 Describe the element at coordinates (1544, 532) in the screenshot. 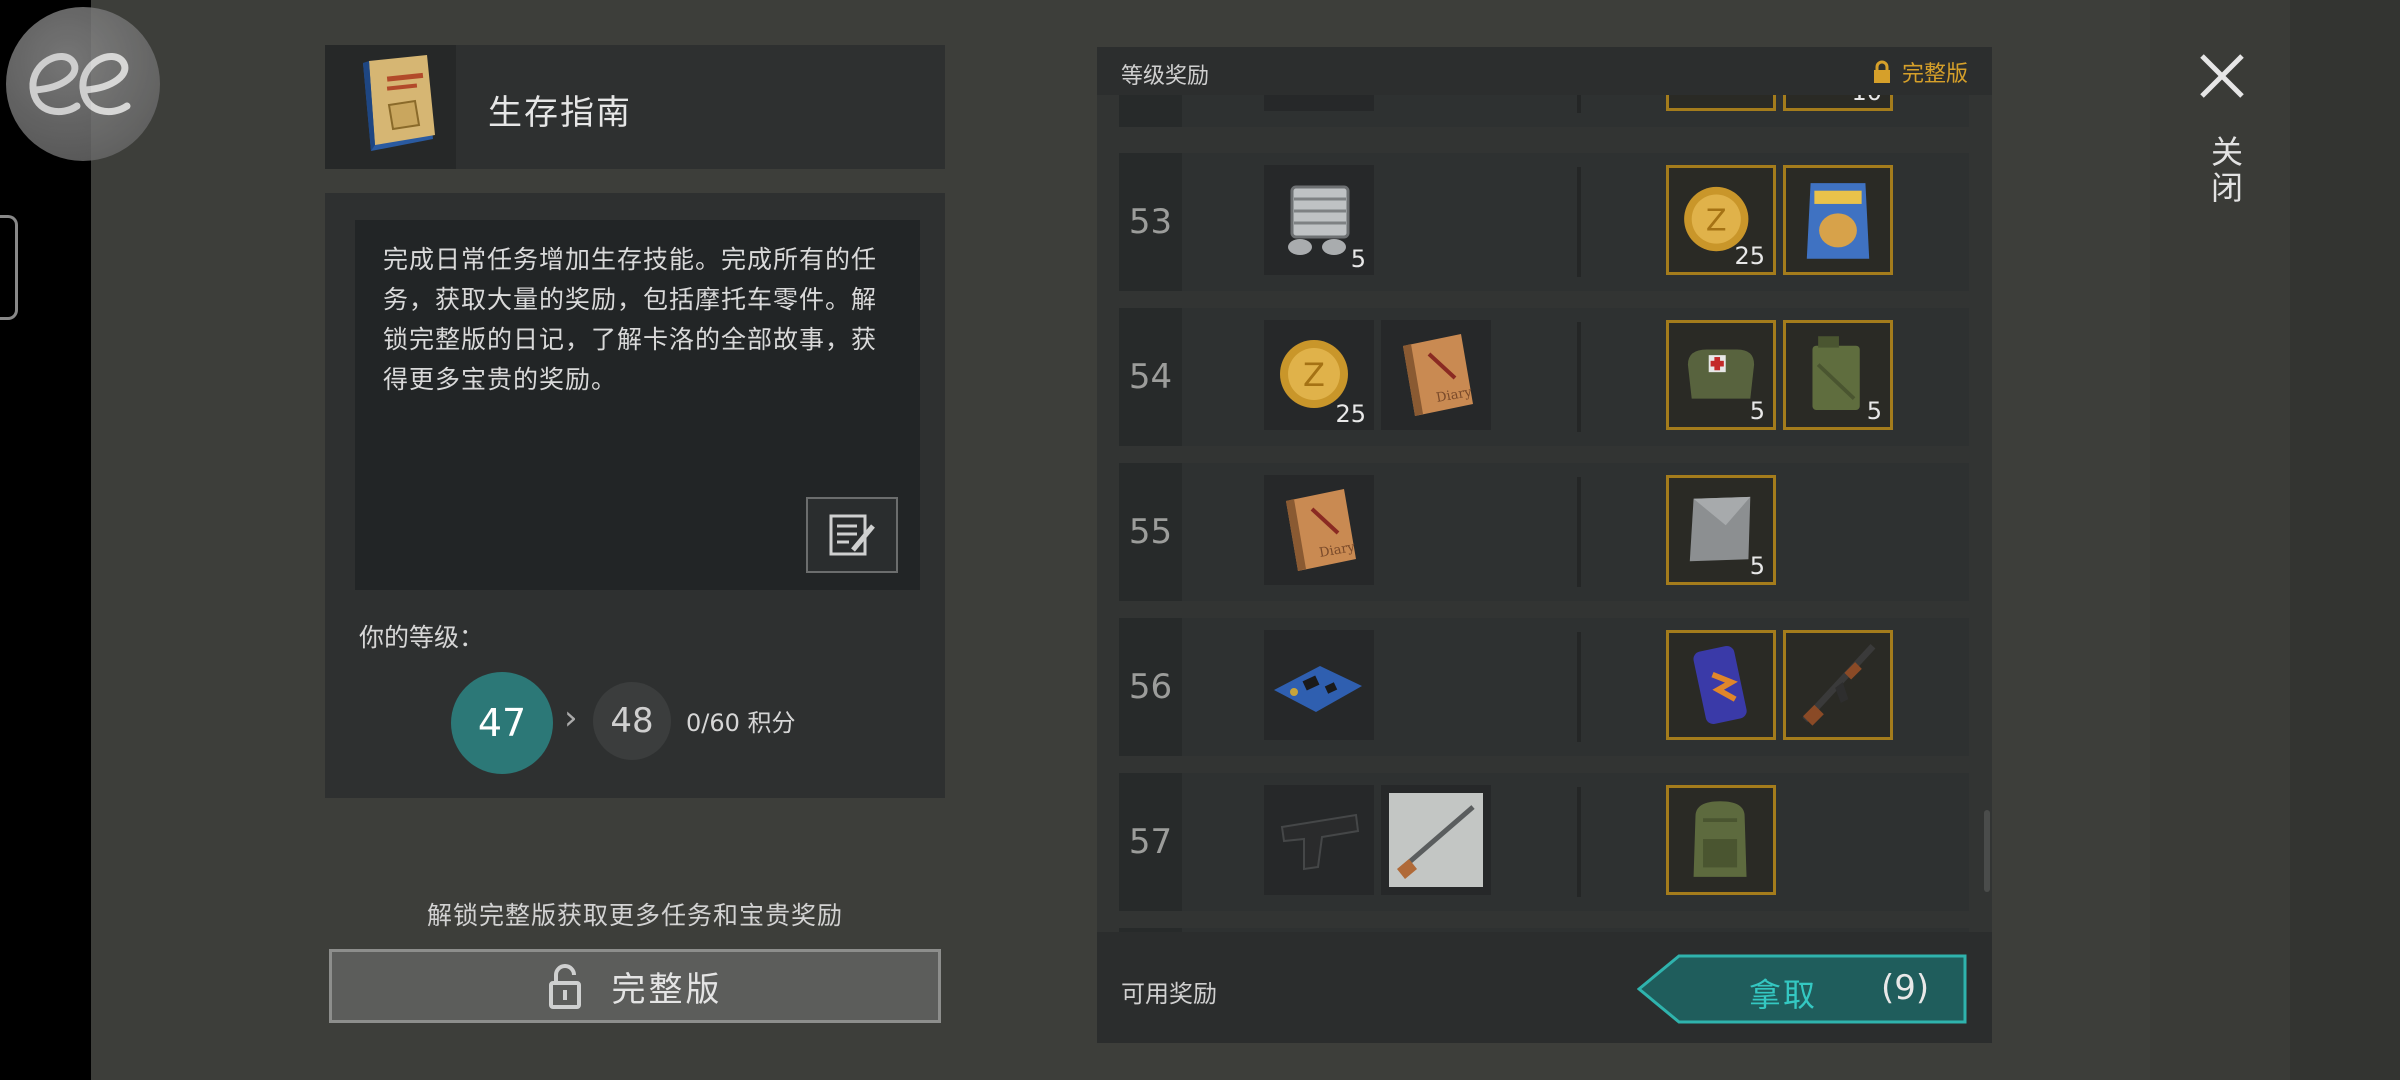

I see `reward-row-55: 55 Diary 5` at that location.